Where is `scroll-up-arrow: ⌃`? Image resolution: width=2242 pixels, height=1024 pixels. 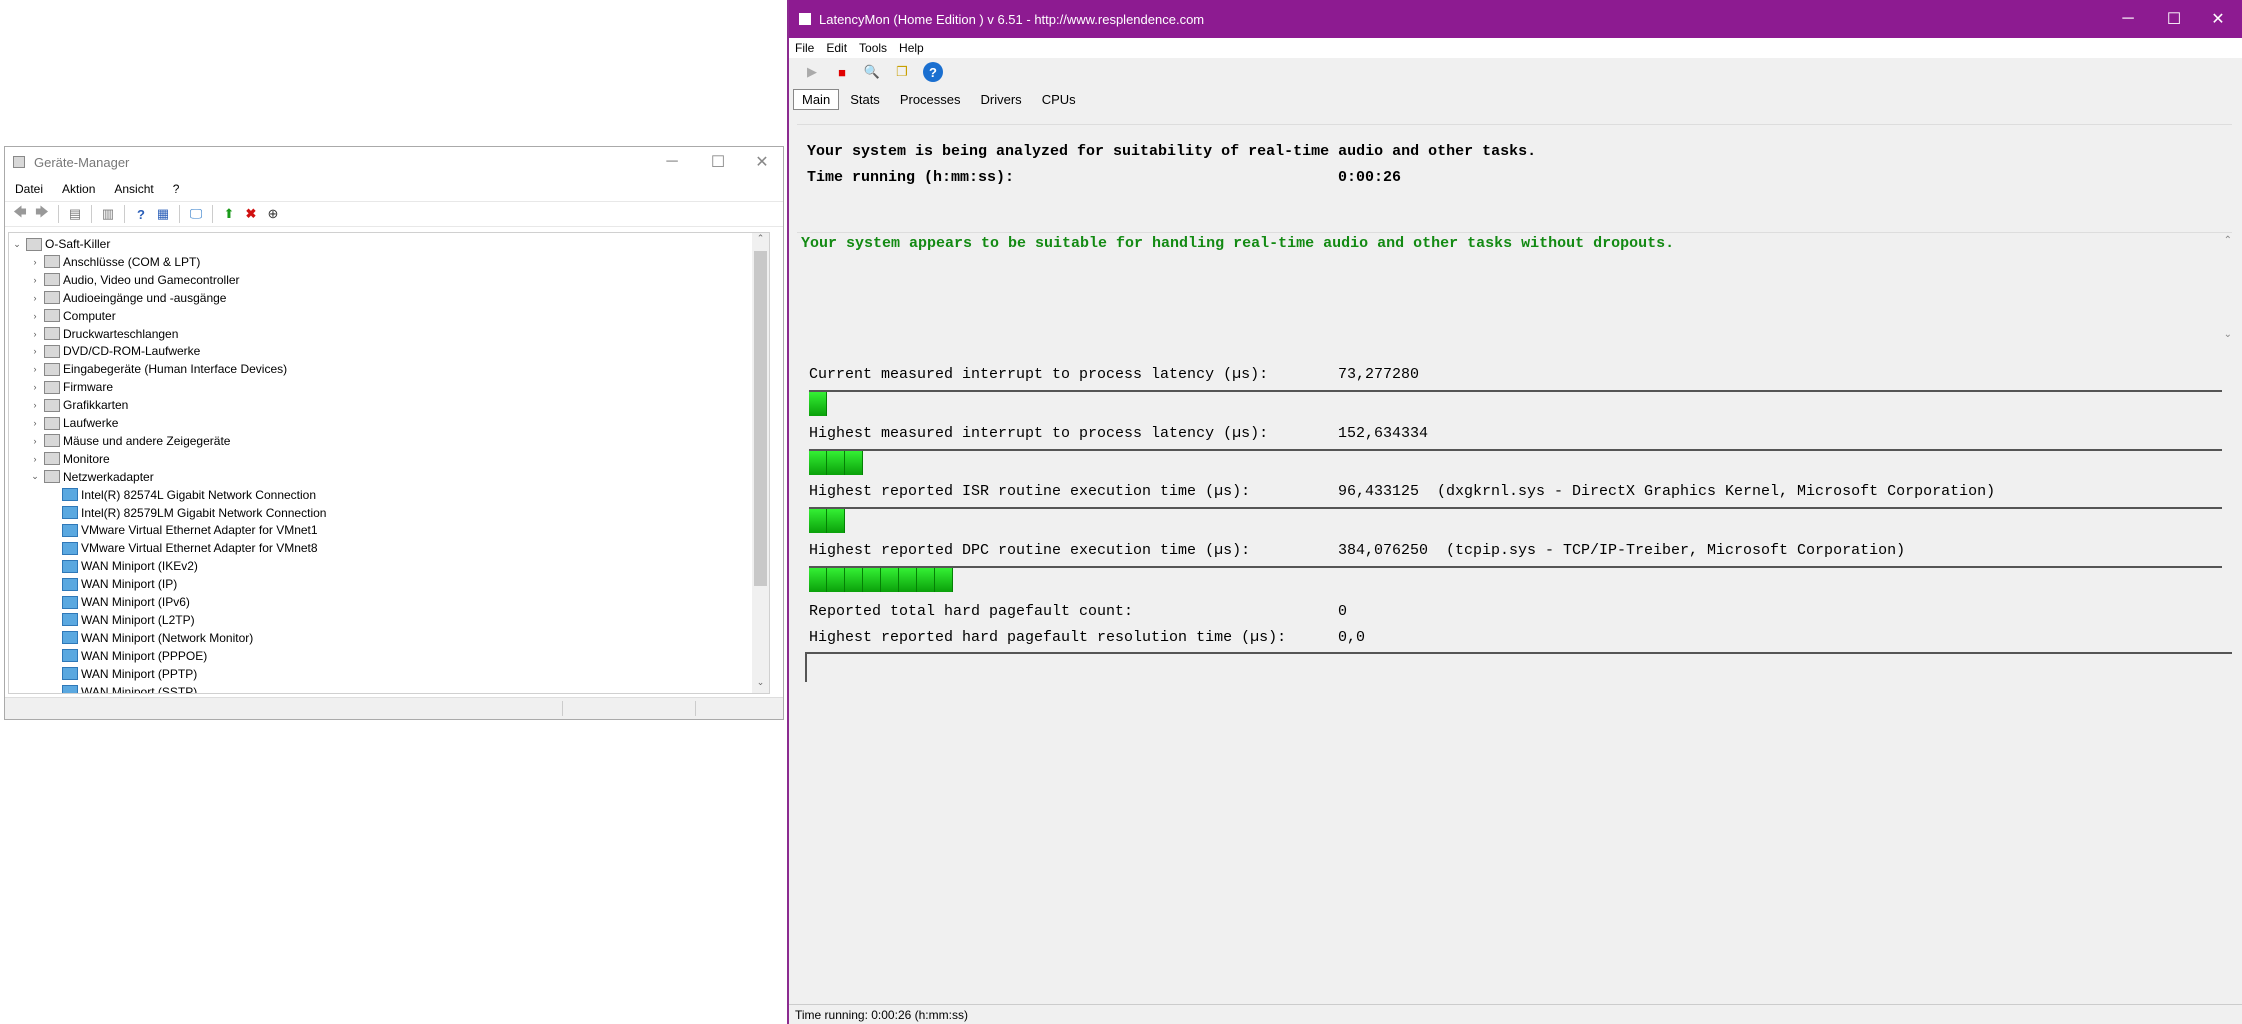
scroll-up-arrow: ⌃ is located at coordinates (760, 241).